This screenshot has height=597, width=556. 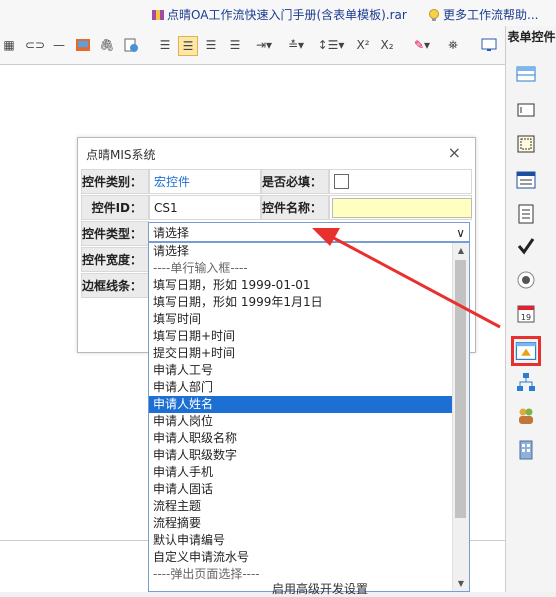 I want to click on control-id-label: 控件ID：, so click(x=115, y=207).